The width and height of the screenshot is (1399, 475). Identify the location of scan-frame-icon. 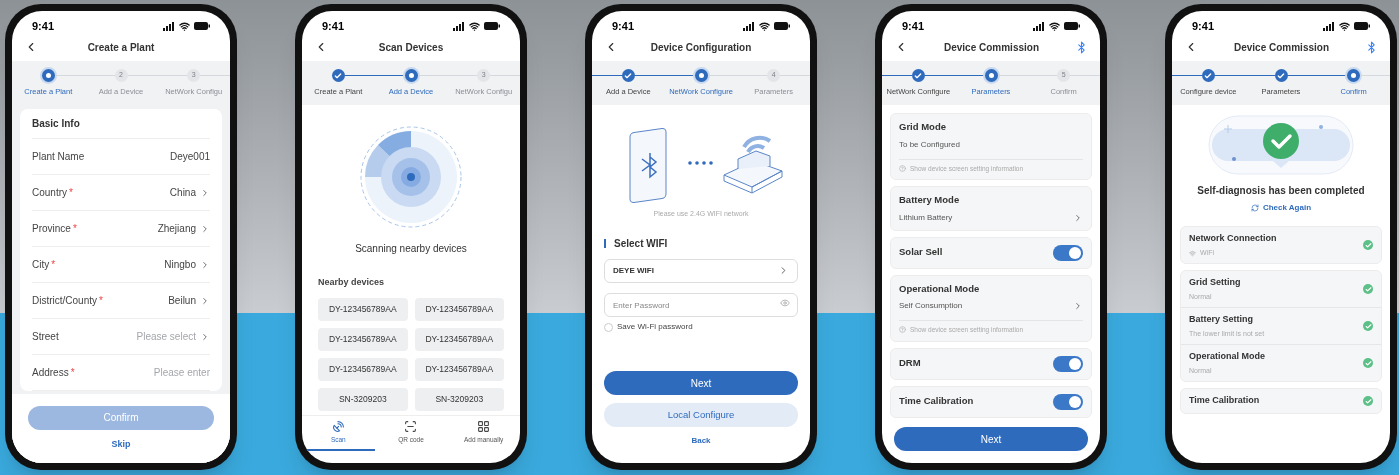
(411, 427).